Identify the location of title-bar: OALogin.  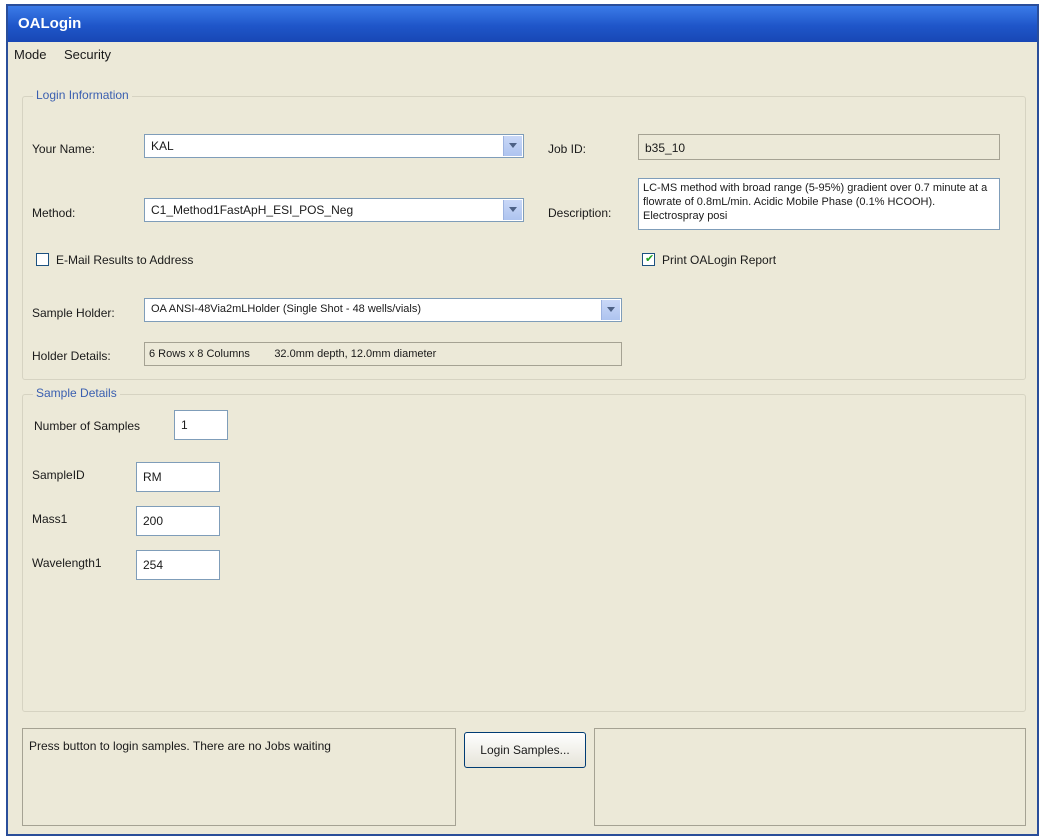
(522, 24).